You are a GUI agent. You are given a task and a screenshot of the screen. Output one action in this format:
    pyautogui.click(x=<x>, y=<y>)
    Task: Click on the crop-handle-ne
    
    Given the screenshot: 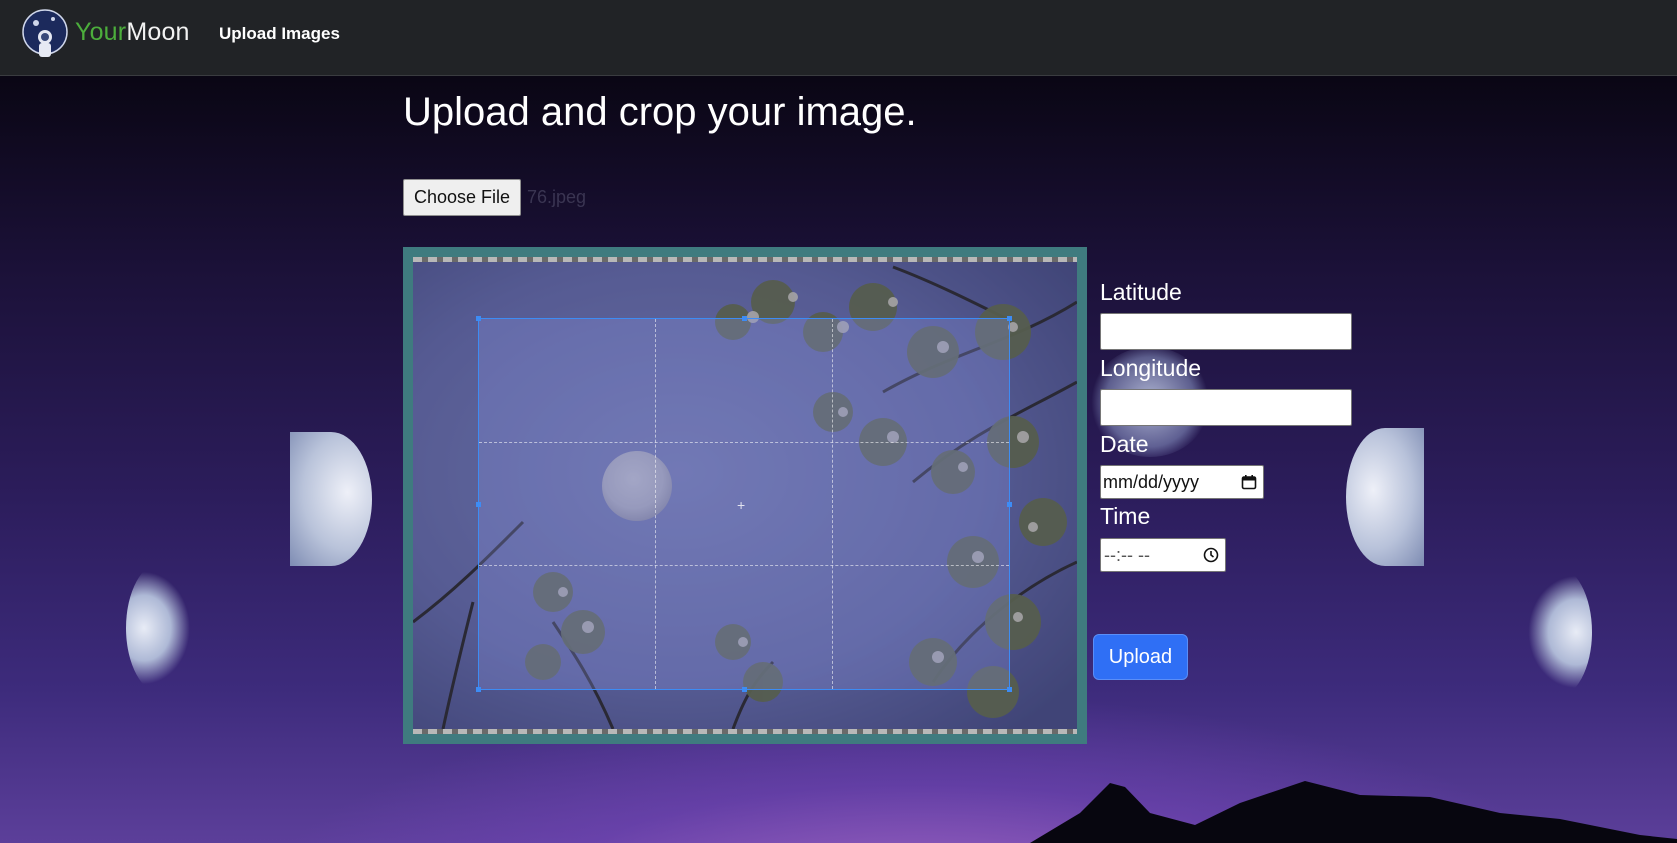 What is the action you would take?
    pyautogui.click(x=1009, y=318)
    